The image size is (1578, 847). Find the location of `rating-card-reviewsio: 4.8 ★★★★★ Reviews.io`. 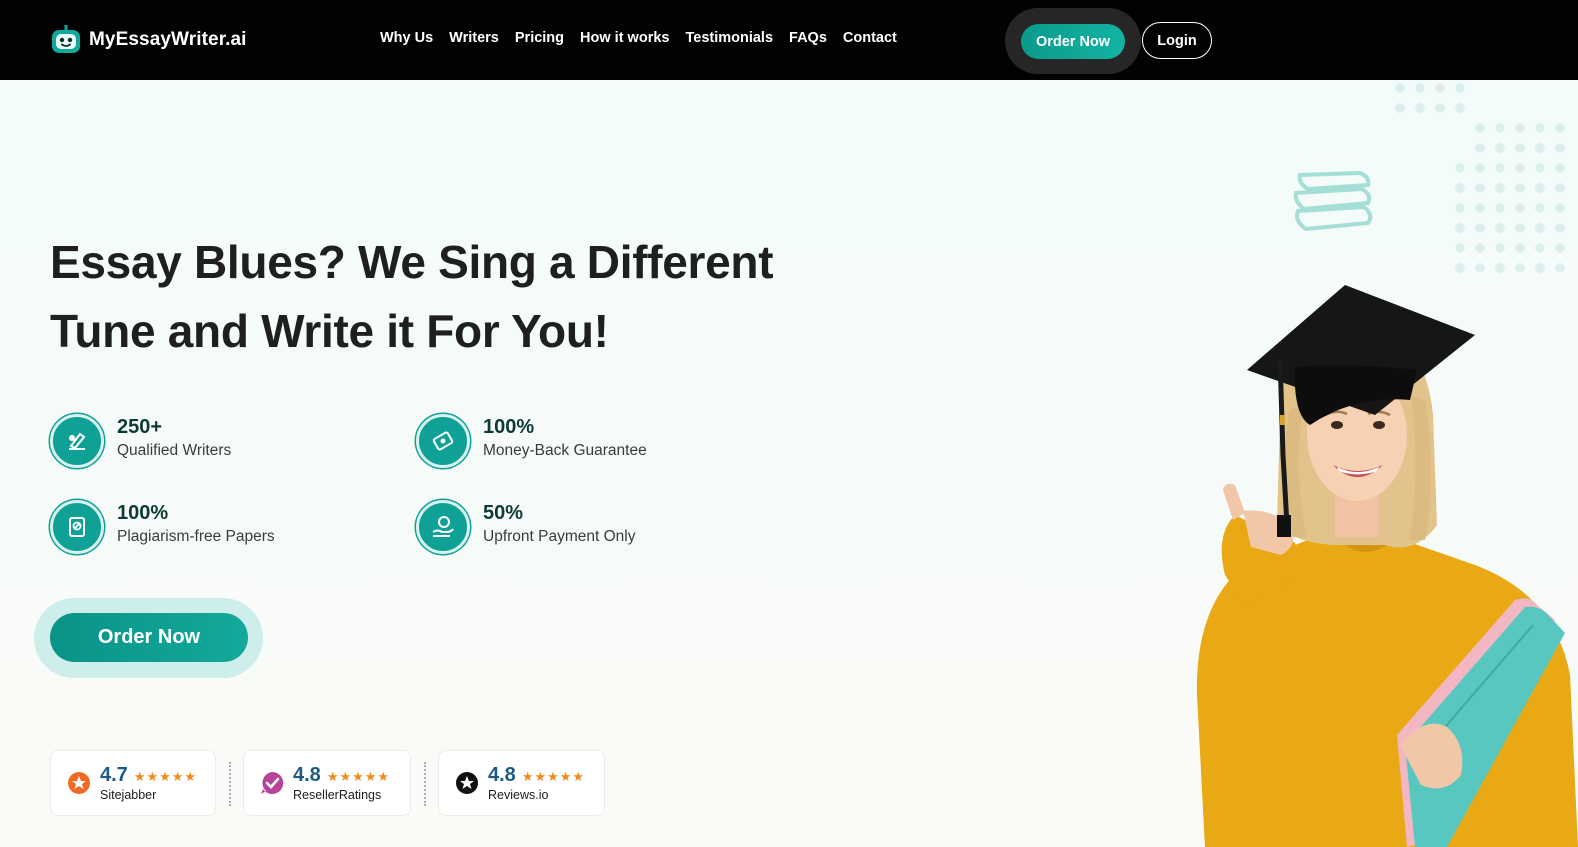

rating-card-reviewsio: 4.8 ★★★★★ Reviews.io is located at coordinates (521, 783).